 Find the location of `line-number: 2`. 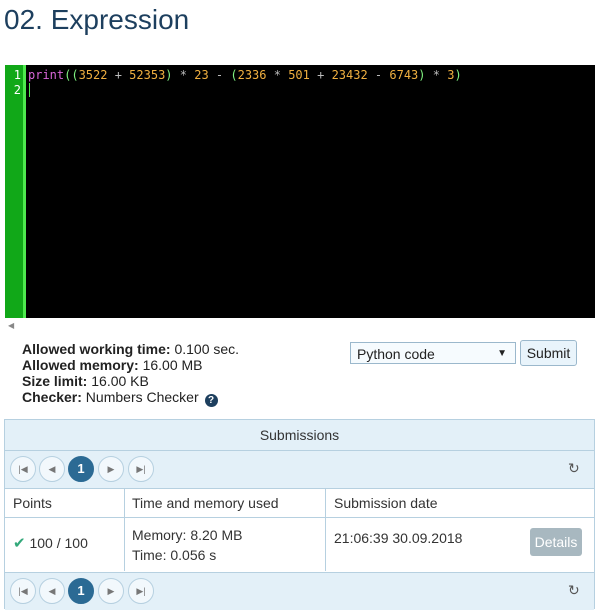

line-number: 2 is located at coordinates (17, 90).